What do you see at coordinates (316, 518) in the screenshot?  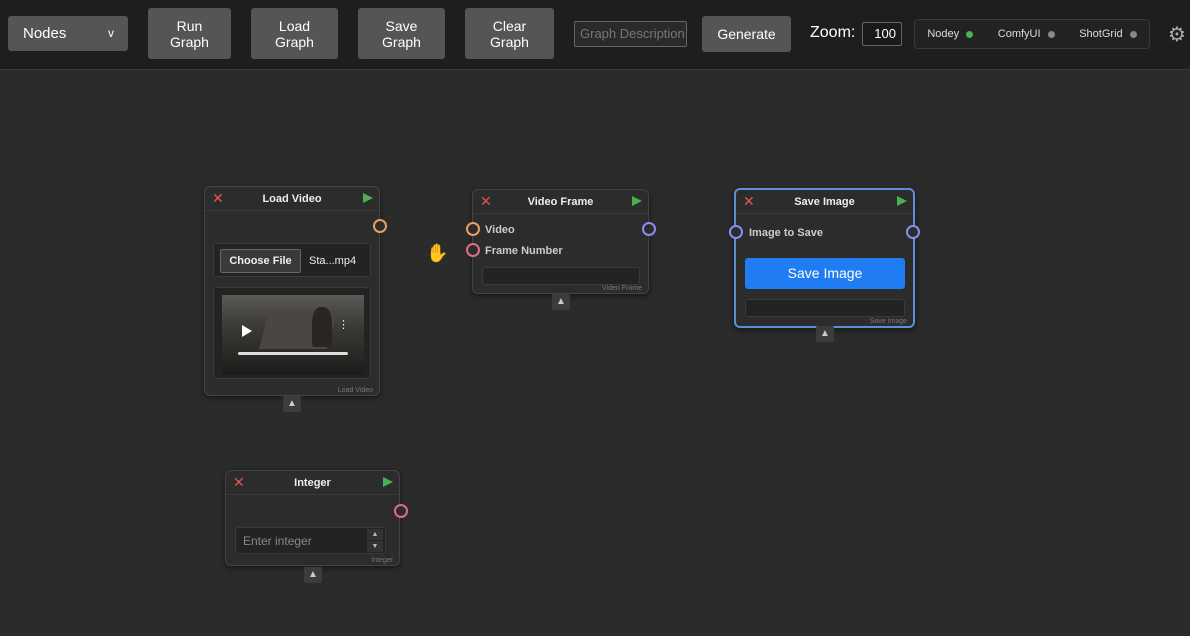 I see `node-integer: ✕ Integer Enter integer ▲ ▼ Integer` at bounding box center [316, 518].